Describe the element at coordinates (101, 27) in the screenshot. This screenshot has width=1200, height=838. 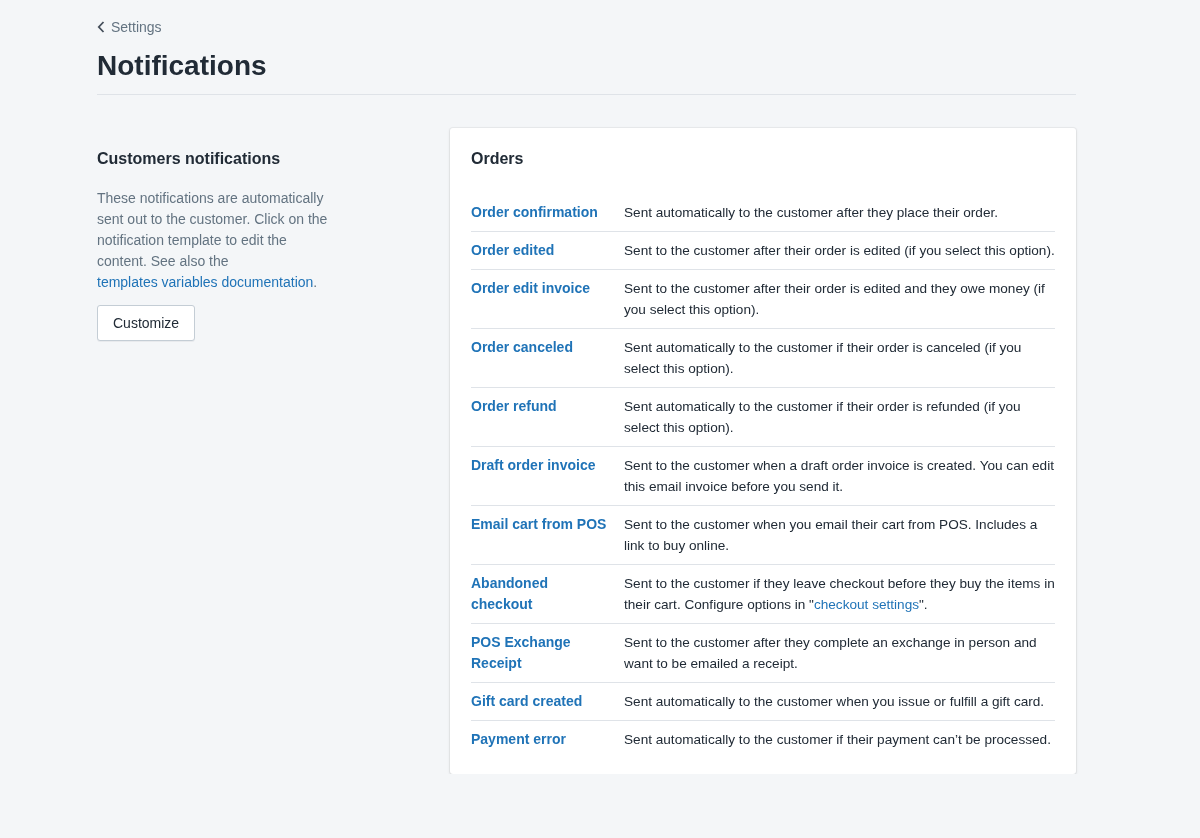
I see `chevron-left-icon` at that location.